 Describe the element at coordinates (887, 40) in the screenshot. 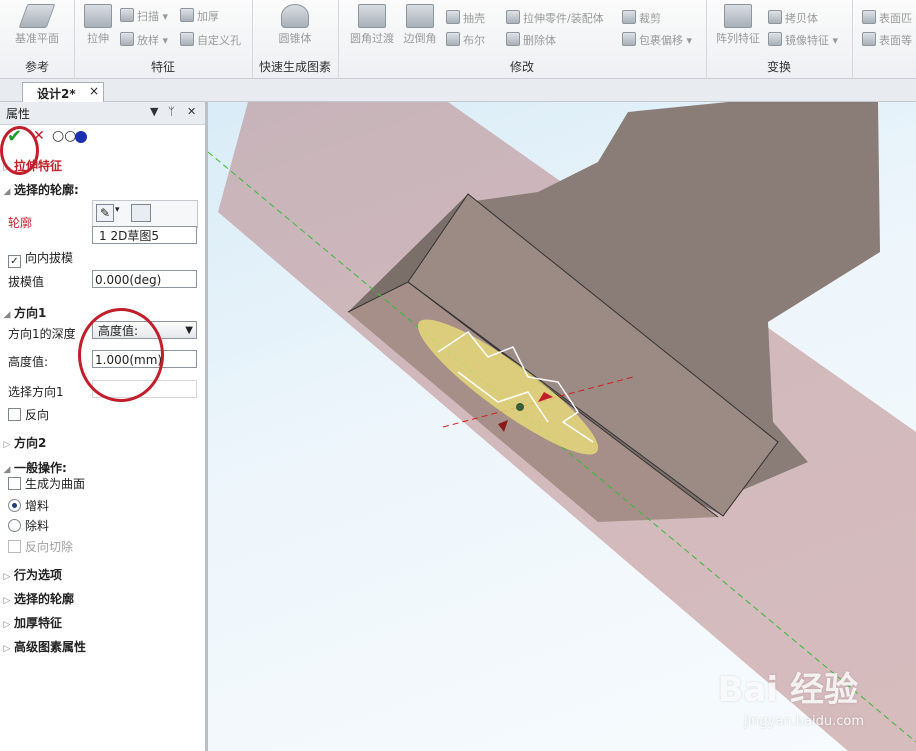

I see `surface-equal-button: 表面等` at that location.